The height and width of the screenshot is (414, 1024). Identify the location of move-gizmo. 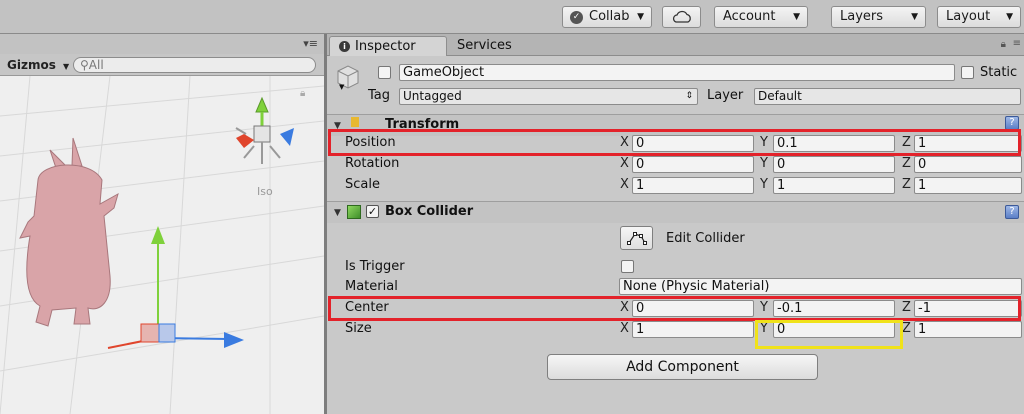
(175, 287).